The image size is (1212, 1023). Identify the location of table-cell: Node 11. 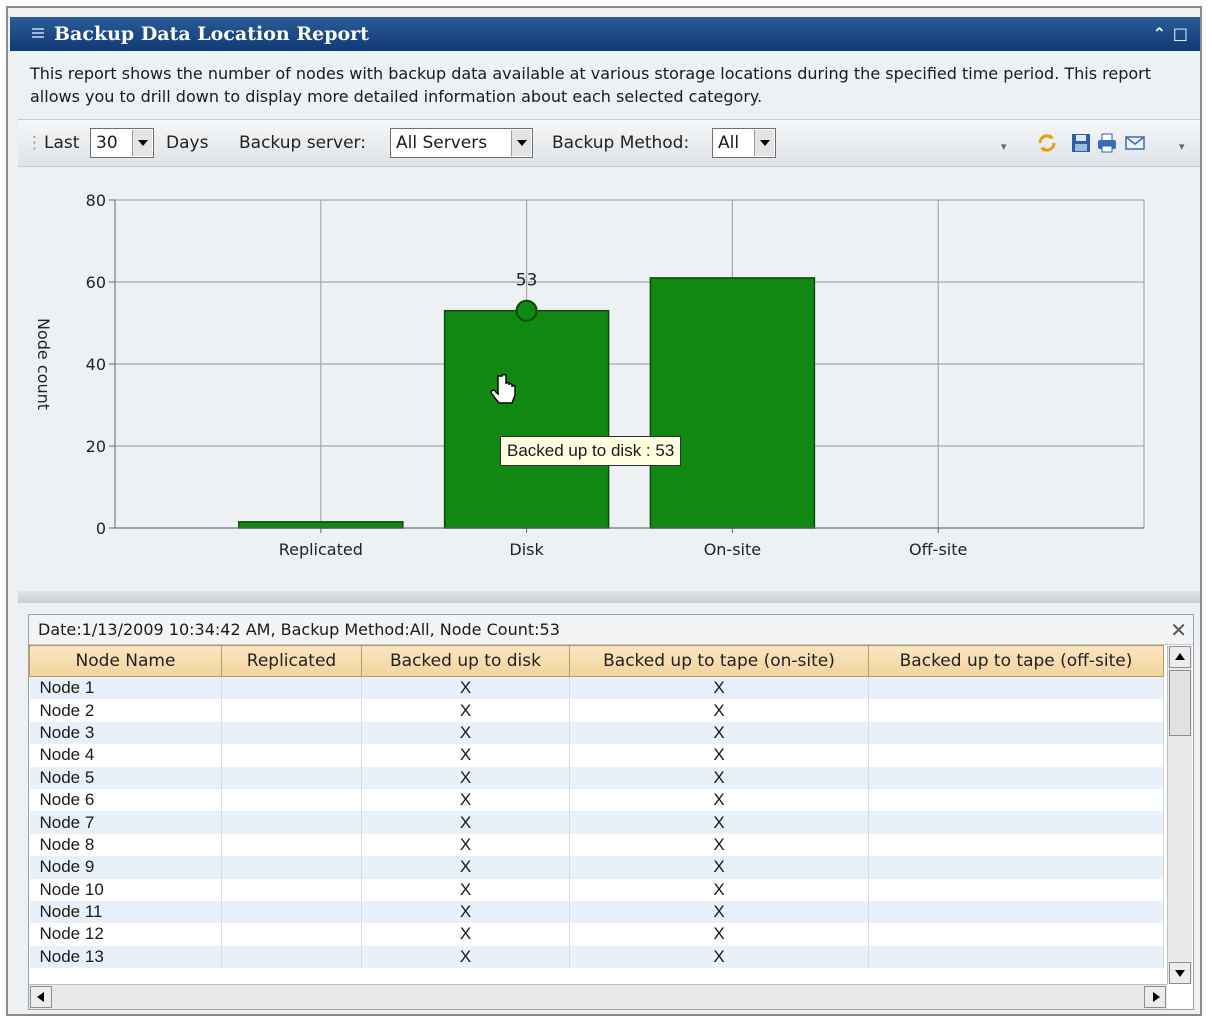
(125, 912).